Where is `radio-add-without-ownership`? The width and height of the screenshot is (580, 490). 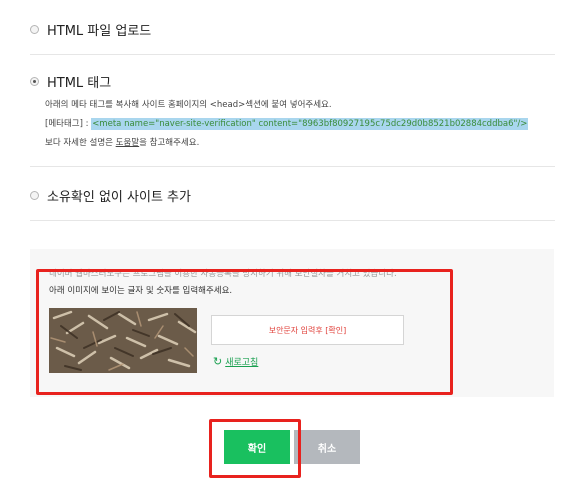 radio-add-without-ownership is located at coordinates (34, 195).